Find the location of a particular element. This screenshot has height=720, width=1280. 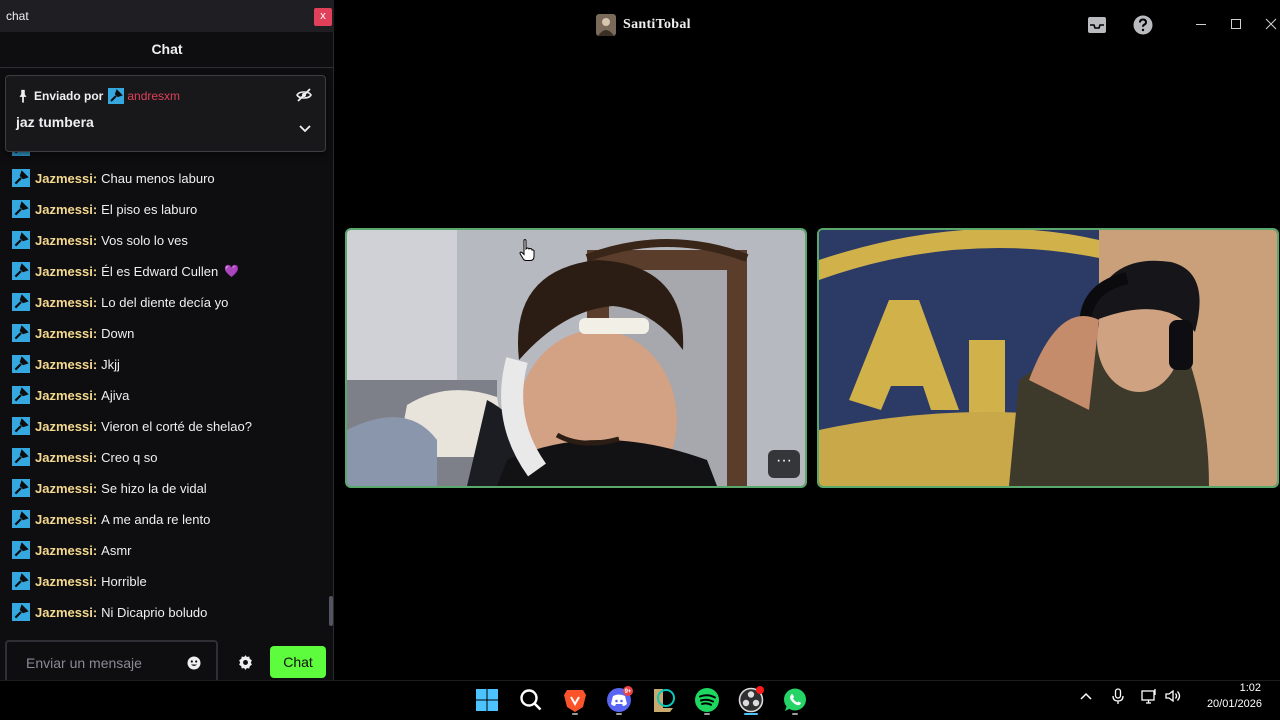

send-chat-button: Chat is located at coordinates (298, 662).